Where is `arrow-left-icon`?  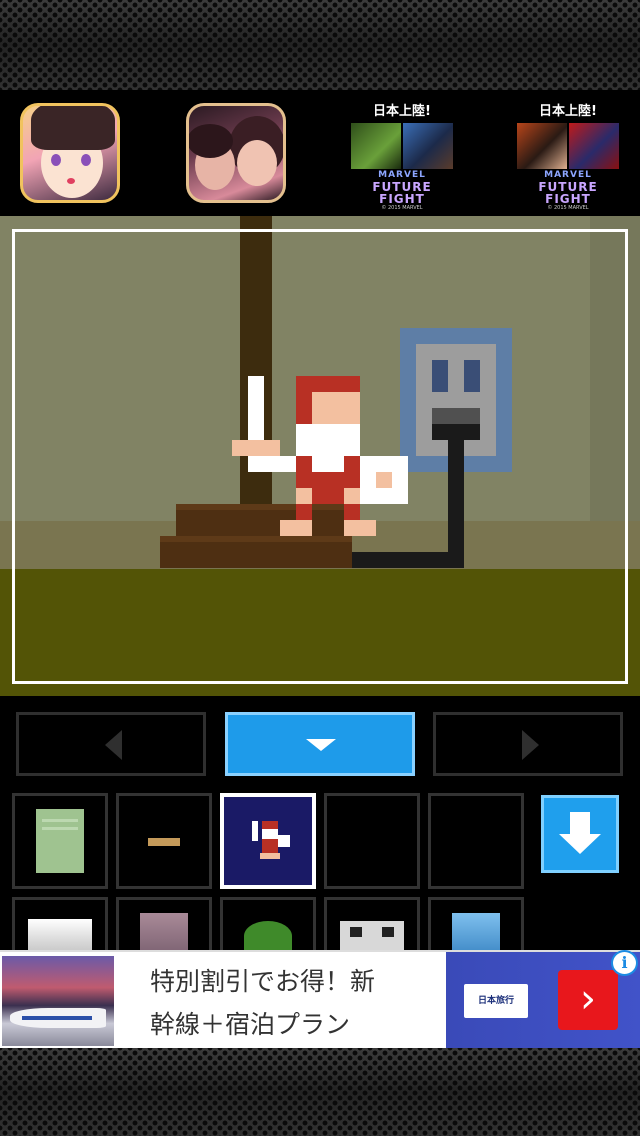
arrow-left-icon is located at coordinates (113, 745).